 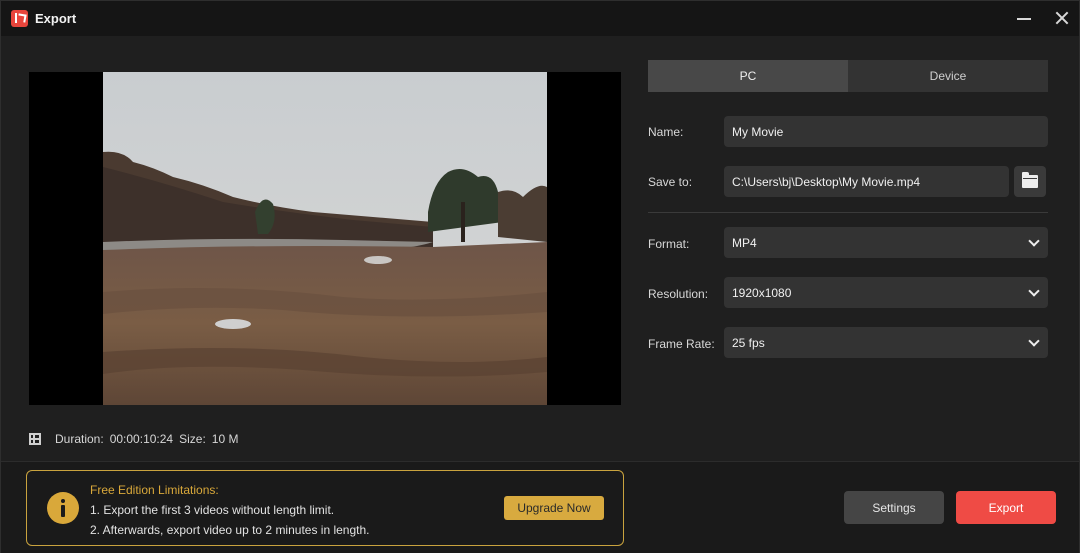 What do you see at coordinates (1024, 19) in the screenshot?
I see `minimize-icon` at bounding box center [1024, 19].